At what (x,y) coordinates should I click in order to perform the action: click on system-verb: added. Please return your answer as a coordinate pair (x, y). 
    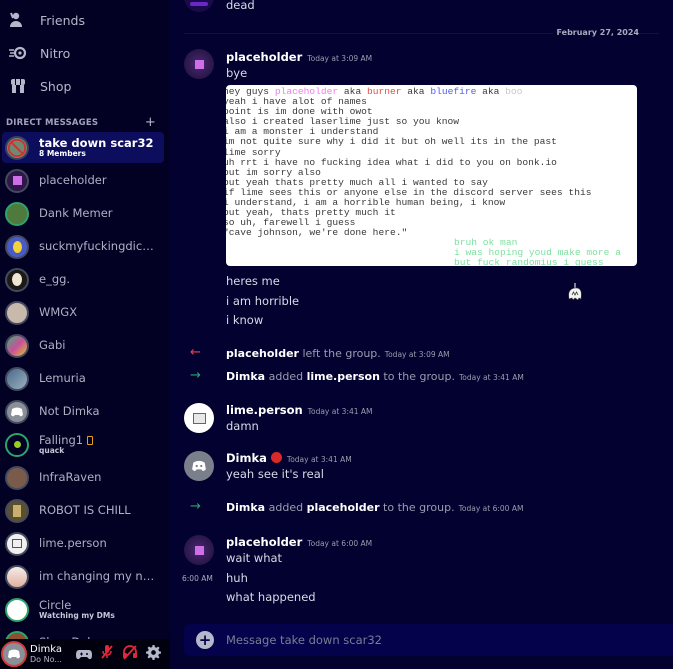
    Looking at the image, I should click on (286, 507).